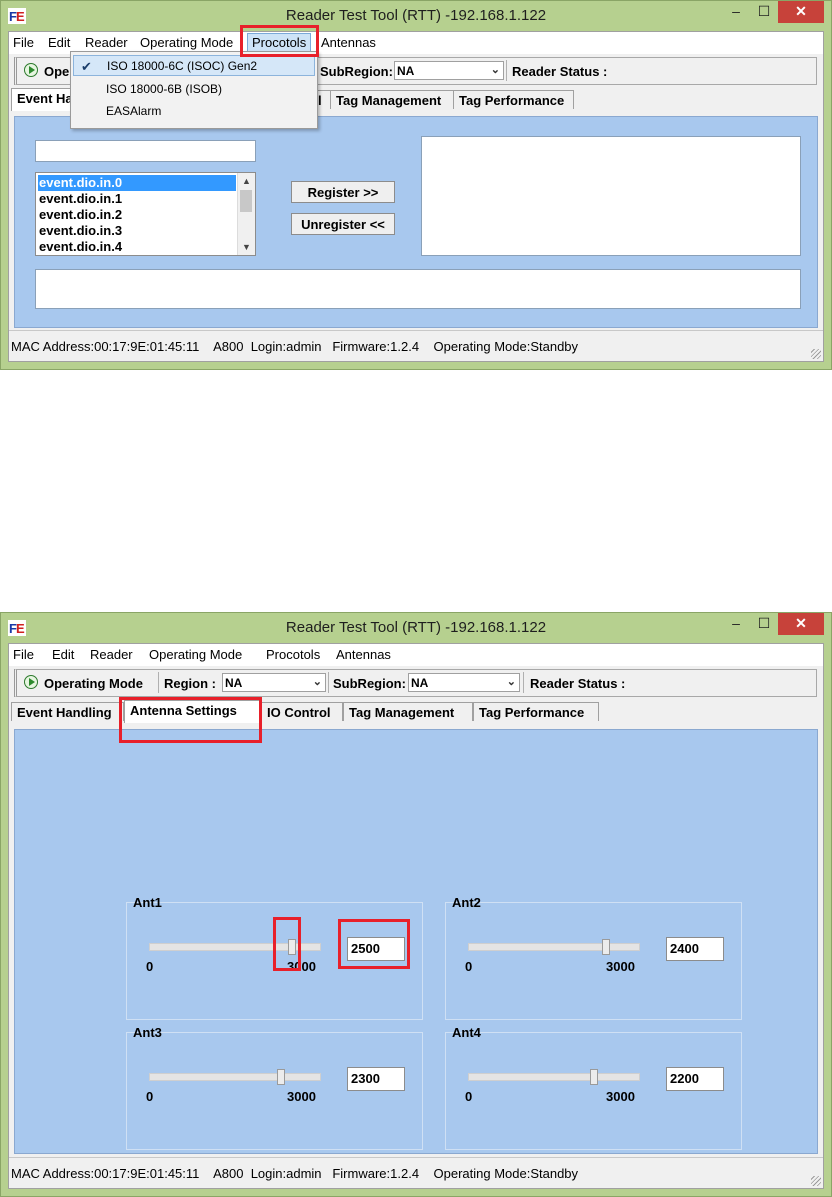 The image size is (832, 1197). What do you see at coordinates (293, 654) in the screenshot?
I see `menu-protocols: Procotols` at bounding box center [293, 654].